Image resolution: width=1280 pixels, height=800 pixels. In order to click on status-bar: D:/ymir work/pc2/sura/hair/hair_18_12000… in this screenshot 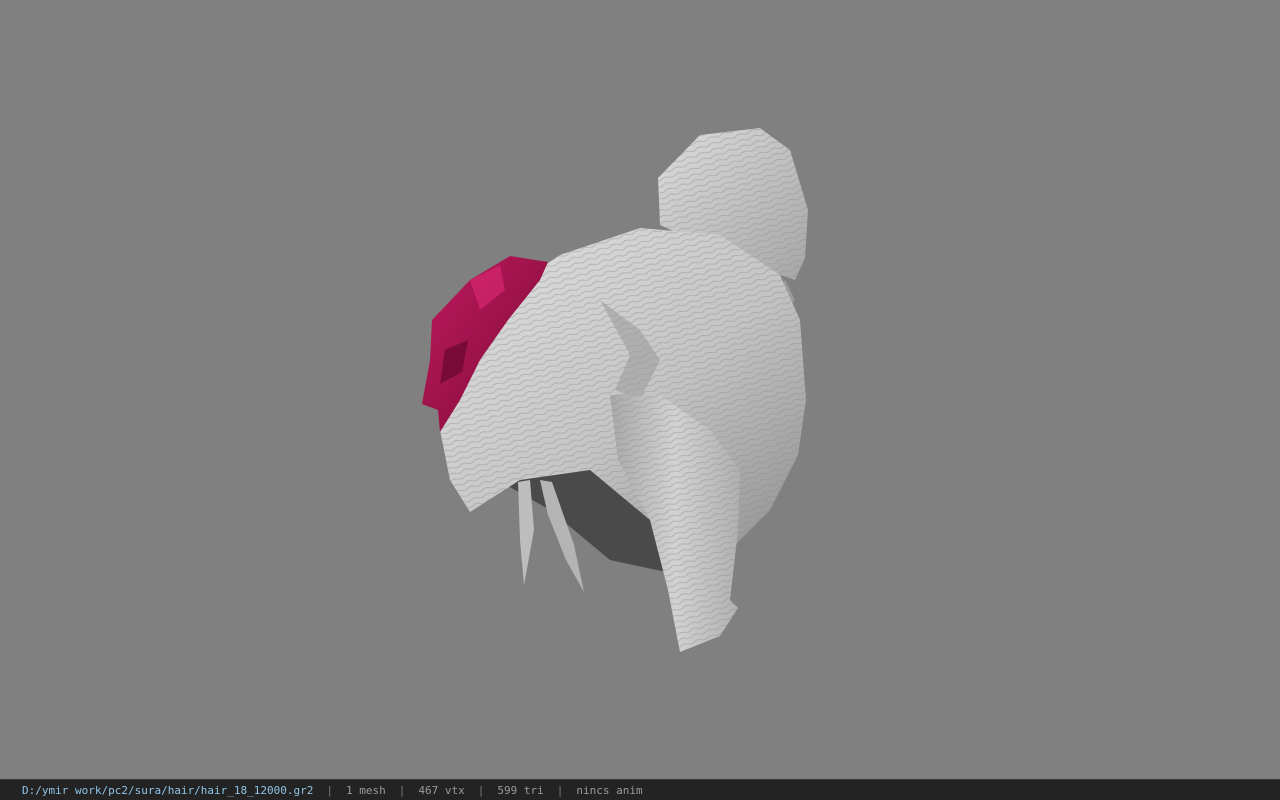, I will do `click(640, 789)`.